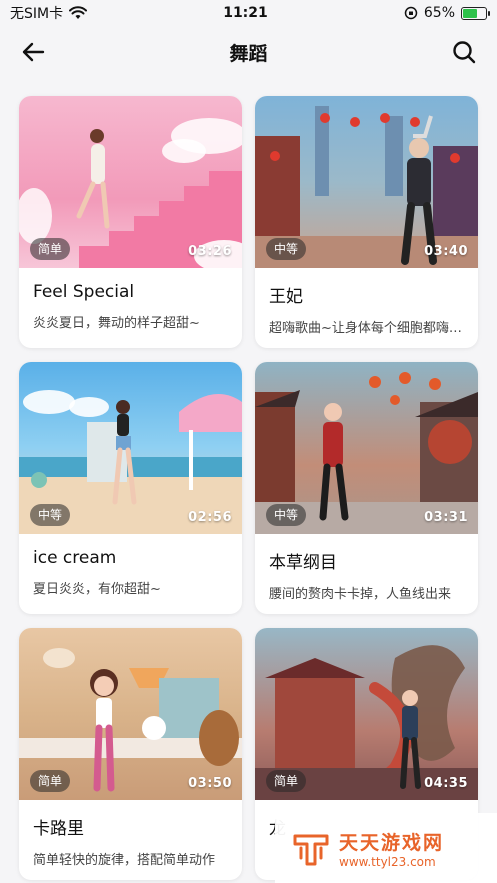 Image resolution: width=497 pixels, height=883 pixels. What do you see at coordinates (446, 251) in the screenshot?
I see `duration-label: 03:40` at bounding box center [446, 251].